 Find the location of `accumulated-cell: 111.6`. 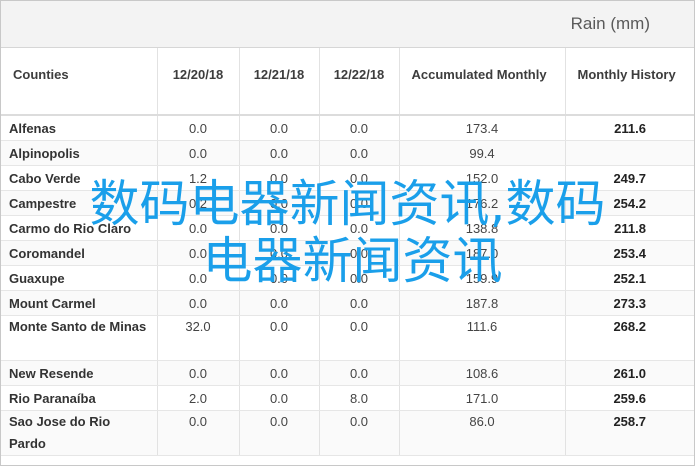

accumulated-cell: 111.6 is located at coordinates (481, 338).